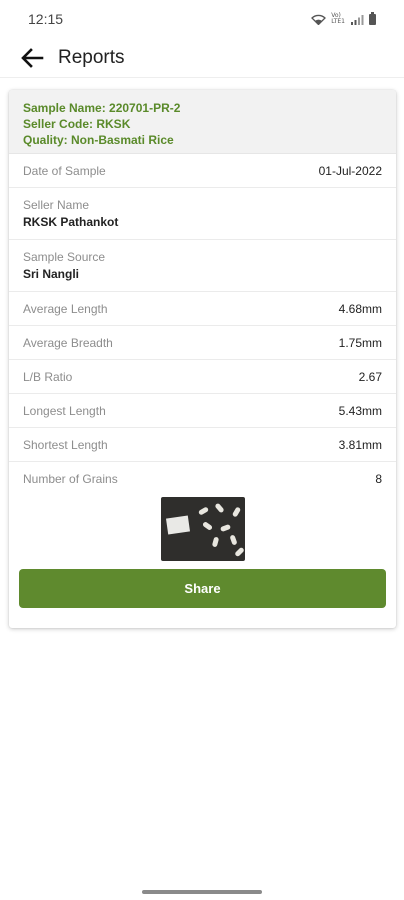 The height and width of the screenshot is (900, 404). I want to click on status-icons: Vo) LTE1, so click(343, 18).